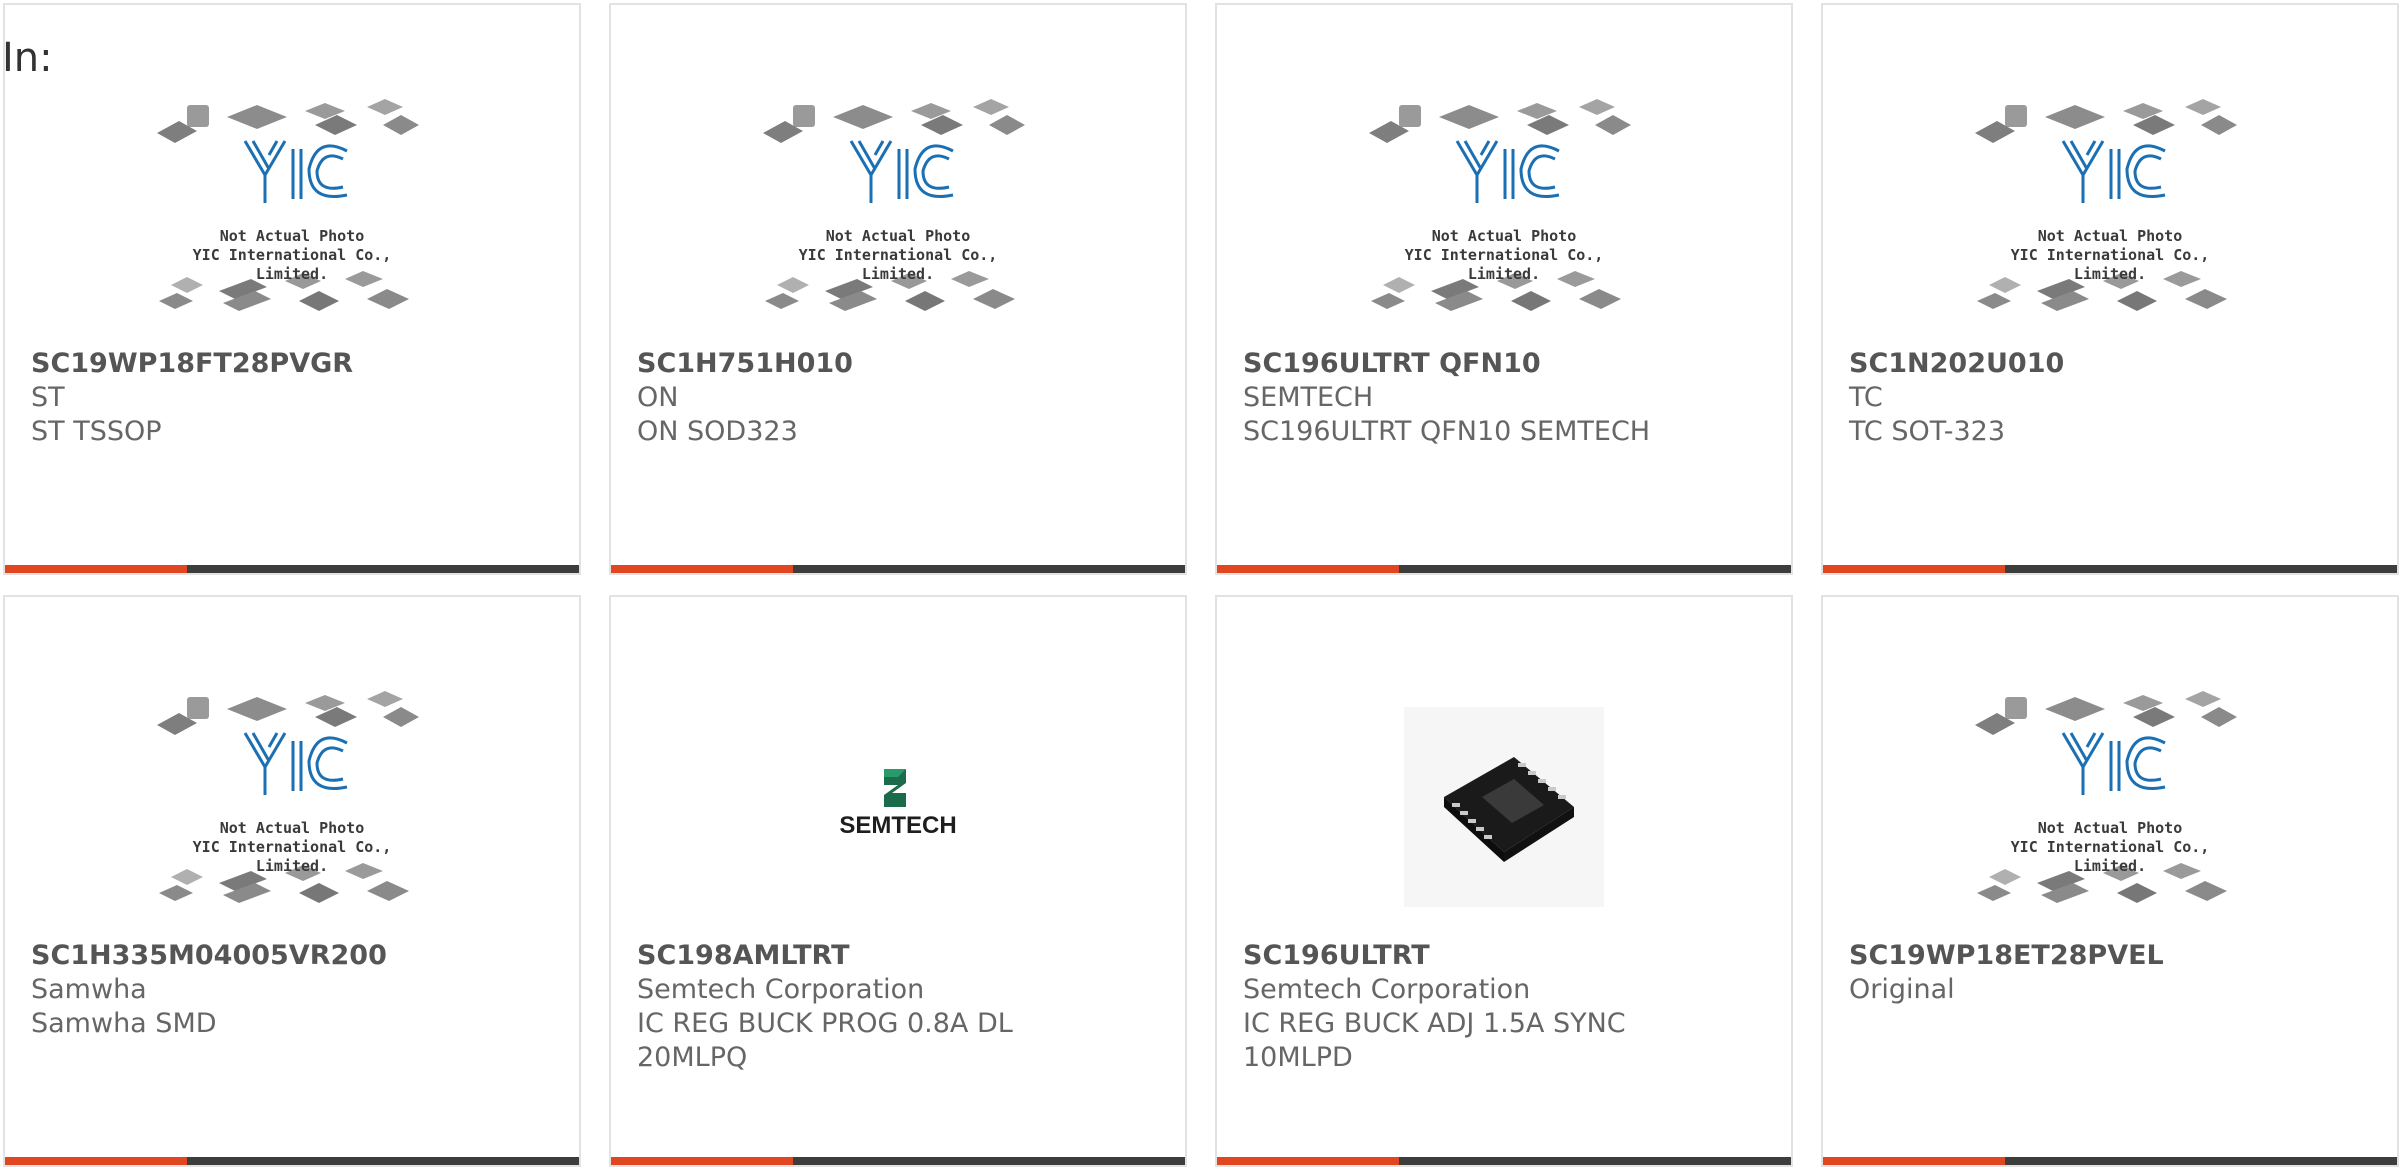 The height and width of the screenshot is (1167, 2406). I want to click on description: IC REG BUCK PROG 0.8A DL, so click(825, 1023).